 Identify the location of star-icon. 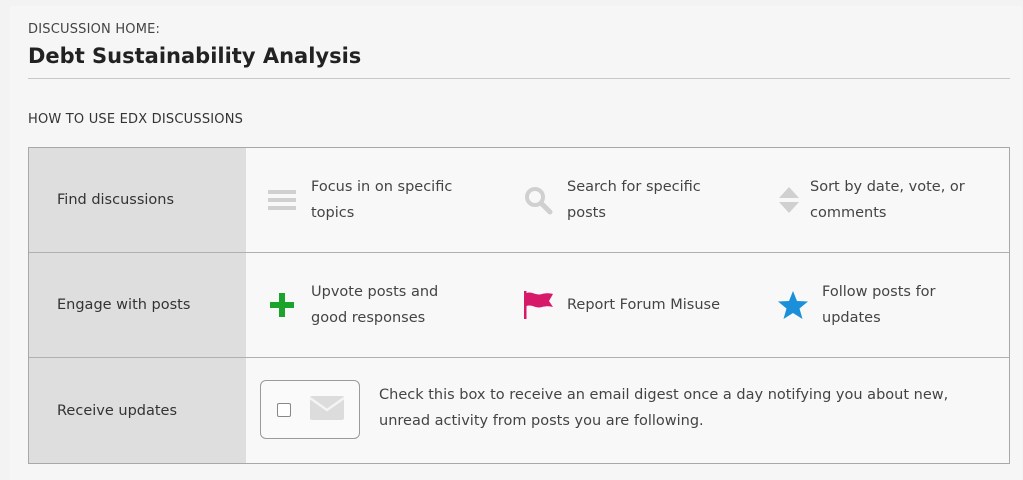
(793, 305).